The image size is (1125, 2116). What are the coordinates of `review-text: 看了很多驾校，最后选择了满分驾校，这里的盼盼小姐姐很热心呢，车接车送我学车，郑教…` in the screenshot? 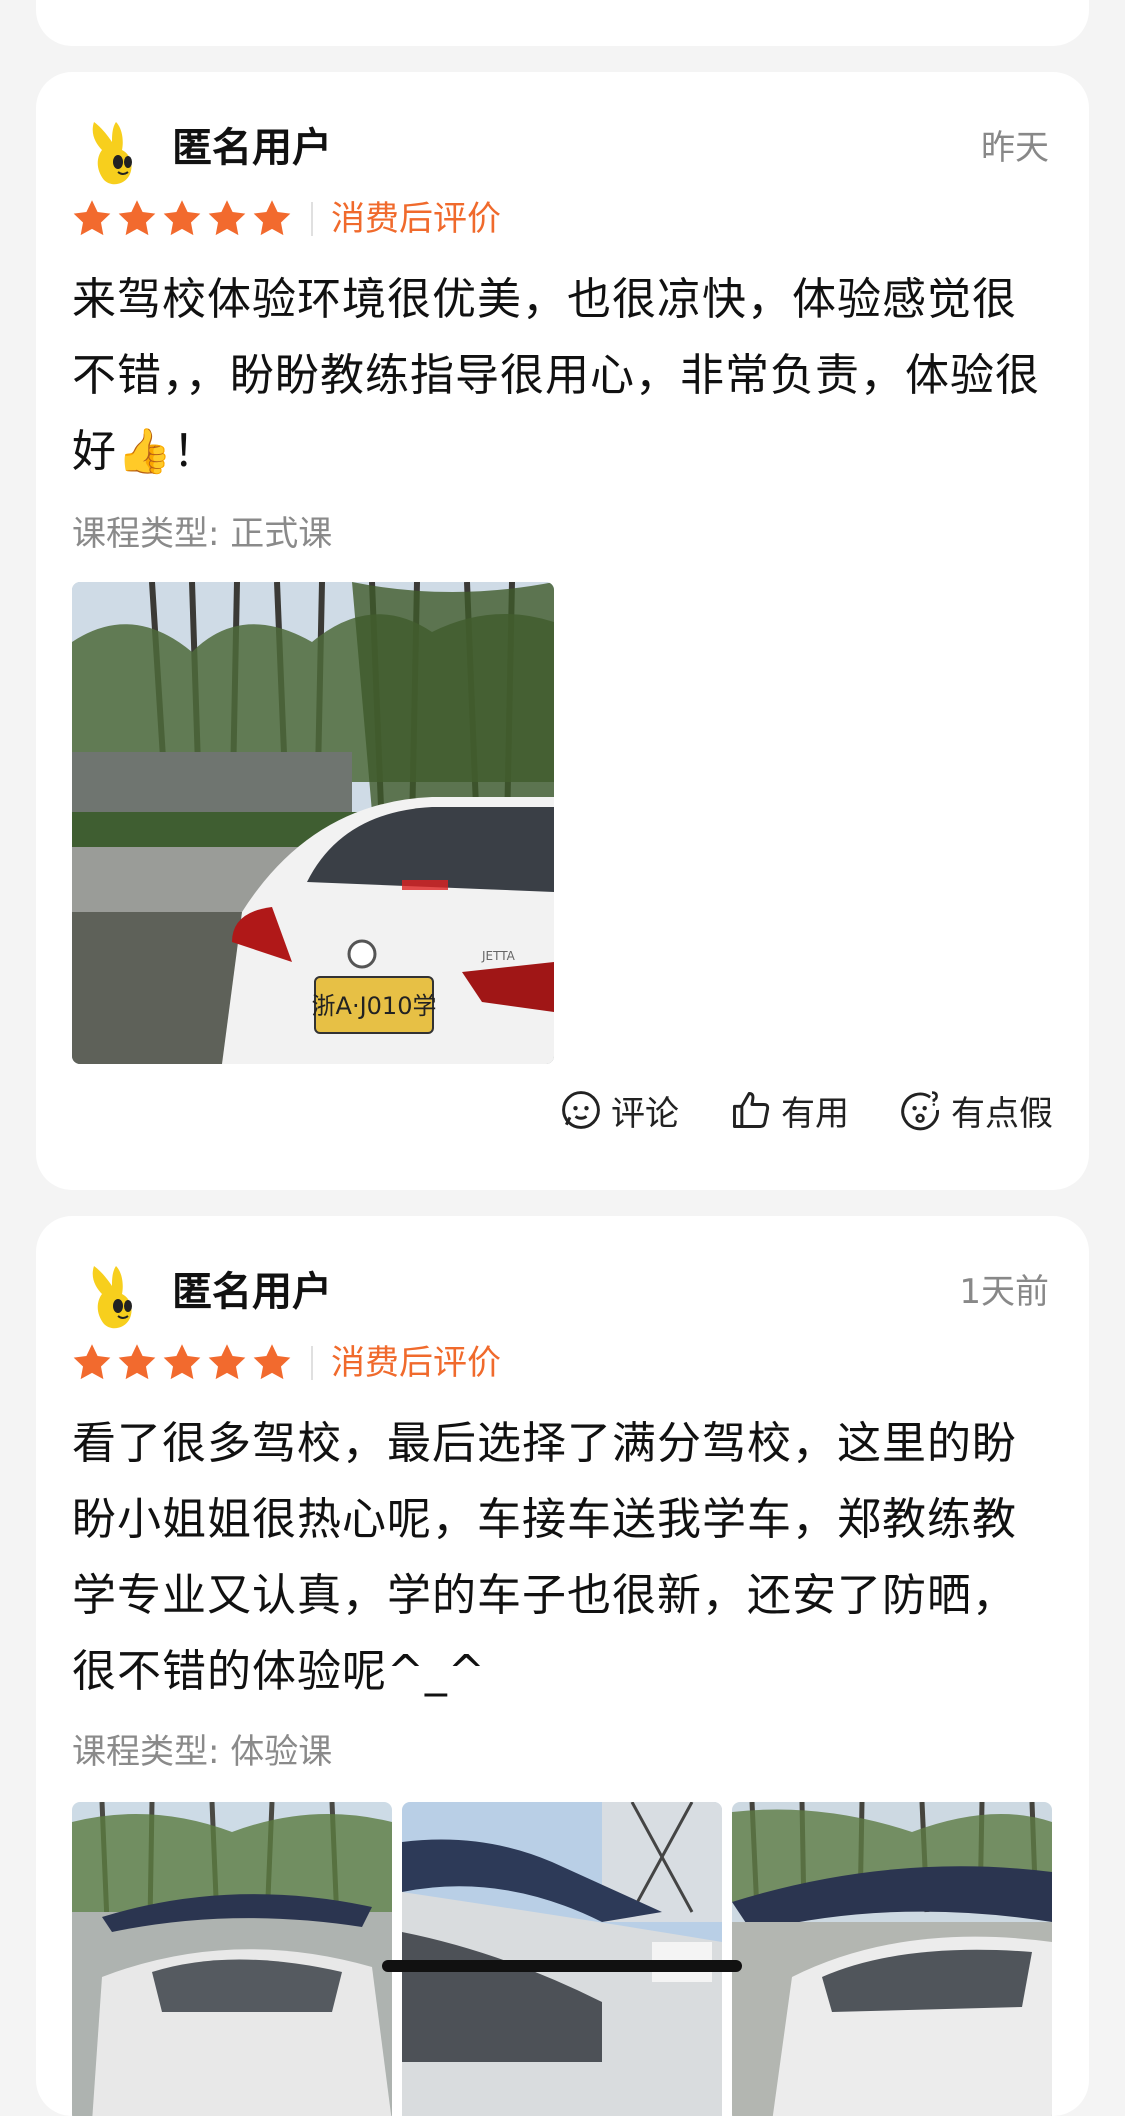 It's located at (544, 1557).